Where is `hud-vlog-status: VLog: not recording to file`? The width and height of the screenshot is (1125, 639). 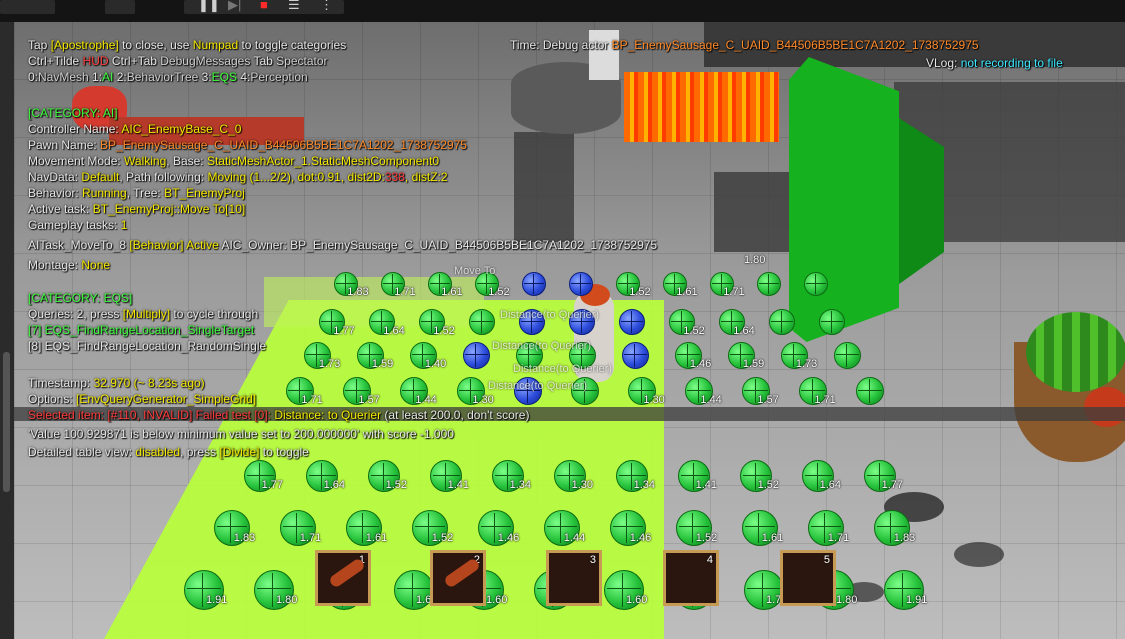
hud-vlog-status: VLog: not recording to file is located at coordinates (994, 63).